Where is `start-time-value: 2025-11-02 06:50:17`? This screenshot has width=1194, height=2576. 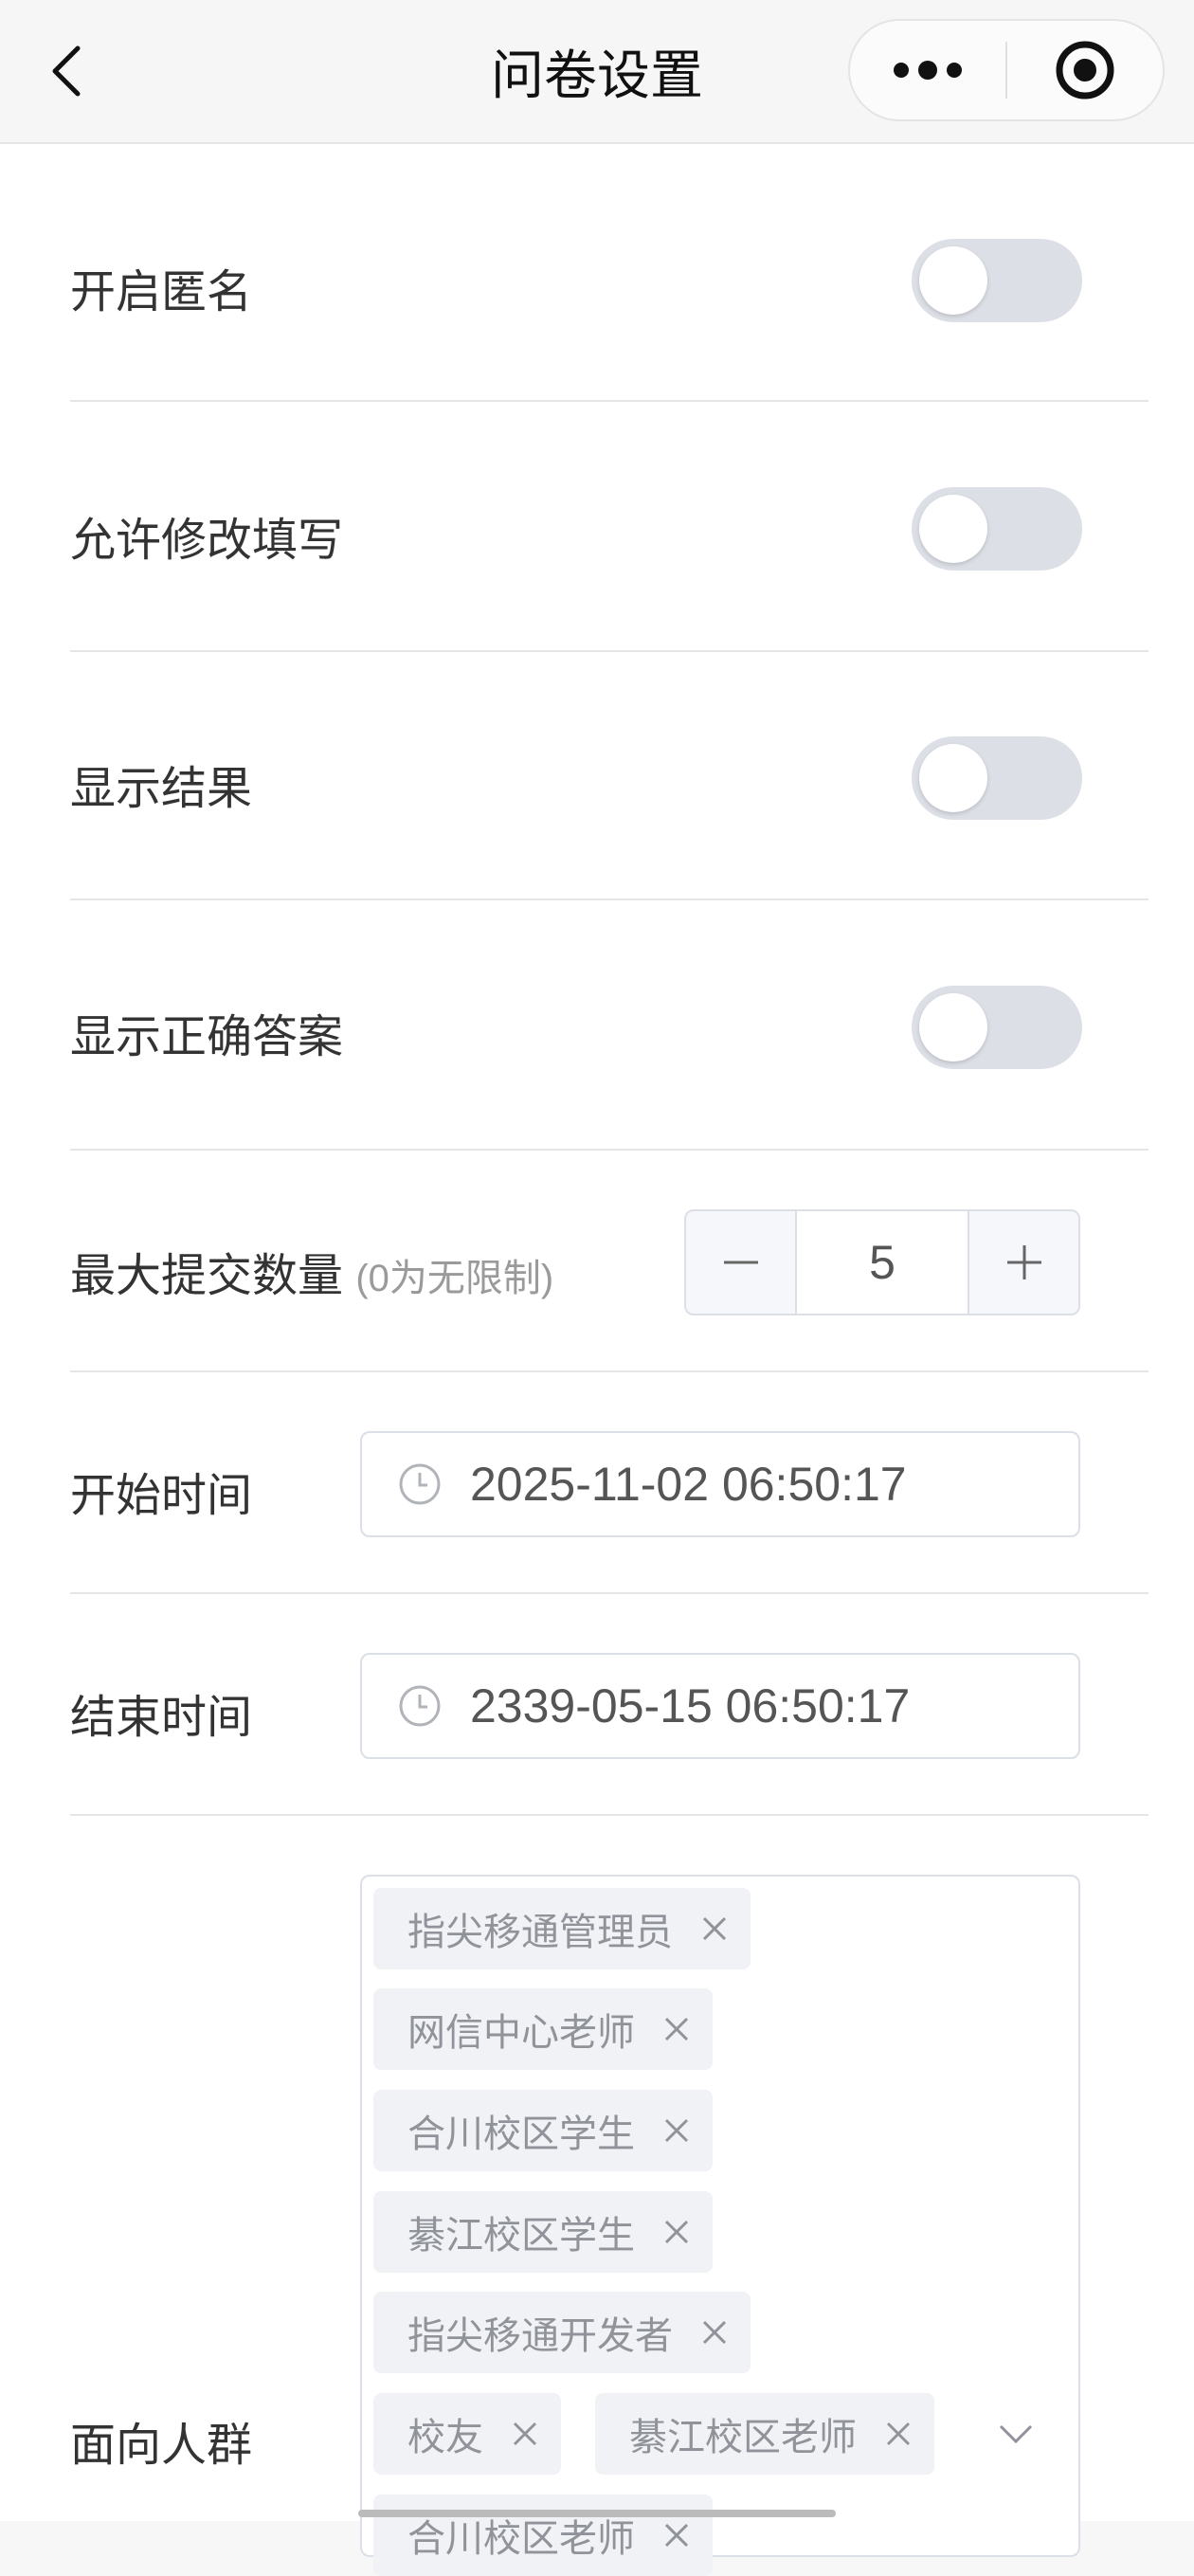 start-time-value: 2025-11-02 06:50:17 is located at coordinates (688, 1484).